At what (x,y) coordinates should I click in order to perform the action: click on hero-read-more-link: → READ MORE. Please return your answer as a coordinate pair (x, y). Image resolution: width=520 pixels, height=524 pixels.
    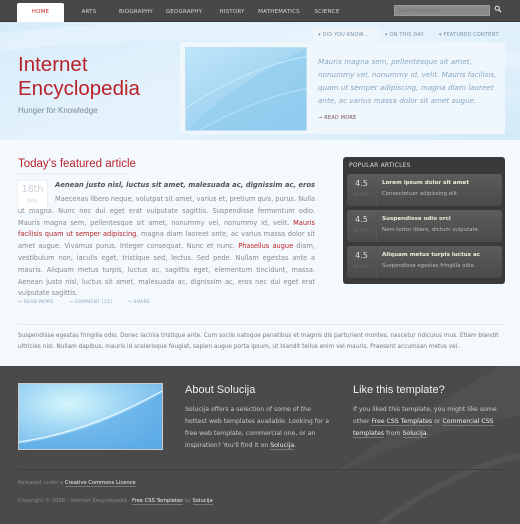
    Looking at the image, I should click on (337, 118).